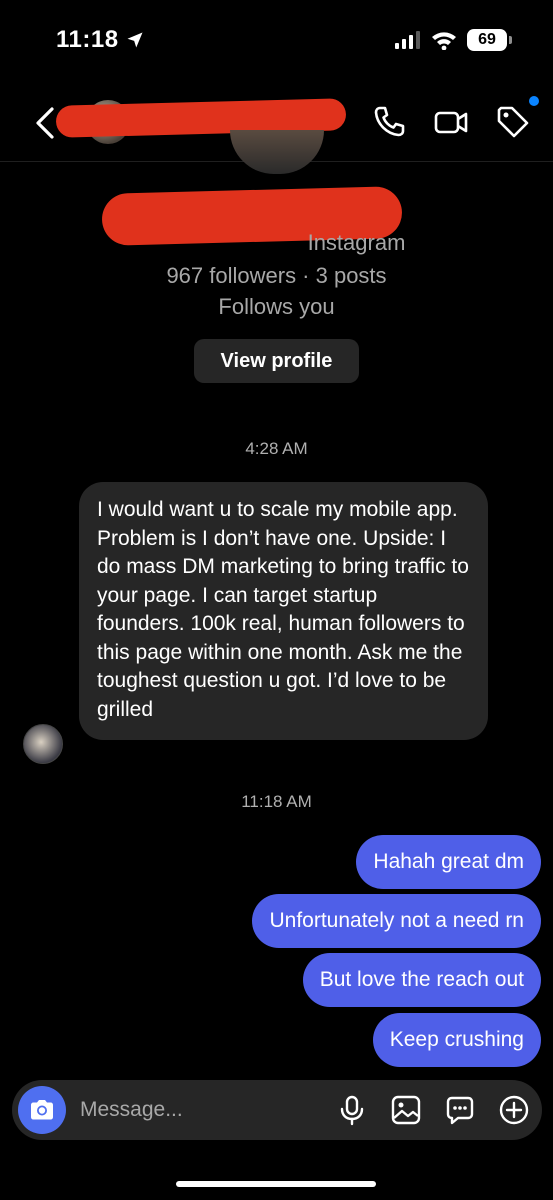 This screenshot has width=553, height=1200. I want to click on header-actions, so click(451, 122).